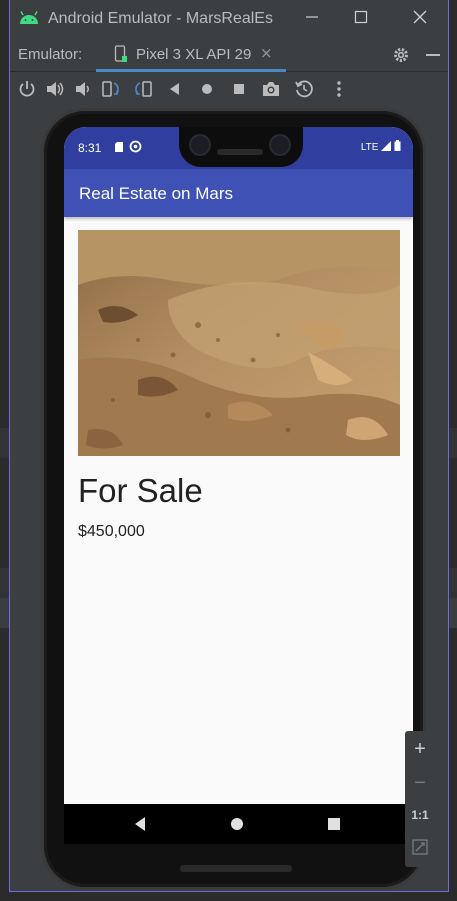 Image resolution: width=457 pixels, height=901 pixels. Describe the element at coordinates (401, 55) in the screenshot. I see `gear-icon` at that location.